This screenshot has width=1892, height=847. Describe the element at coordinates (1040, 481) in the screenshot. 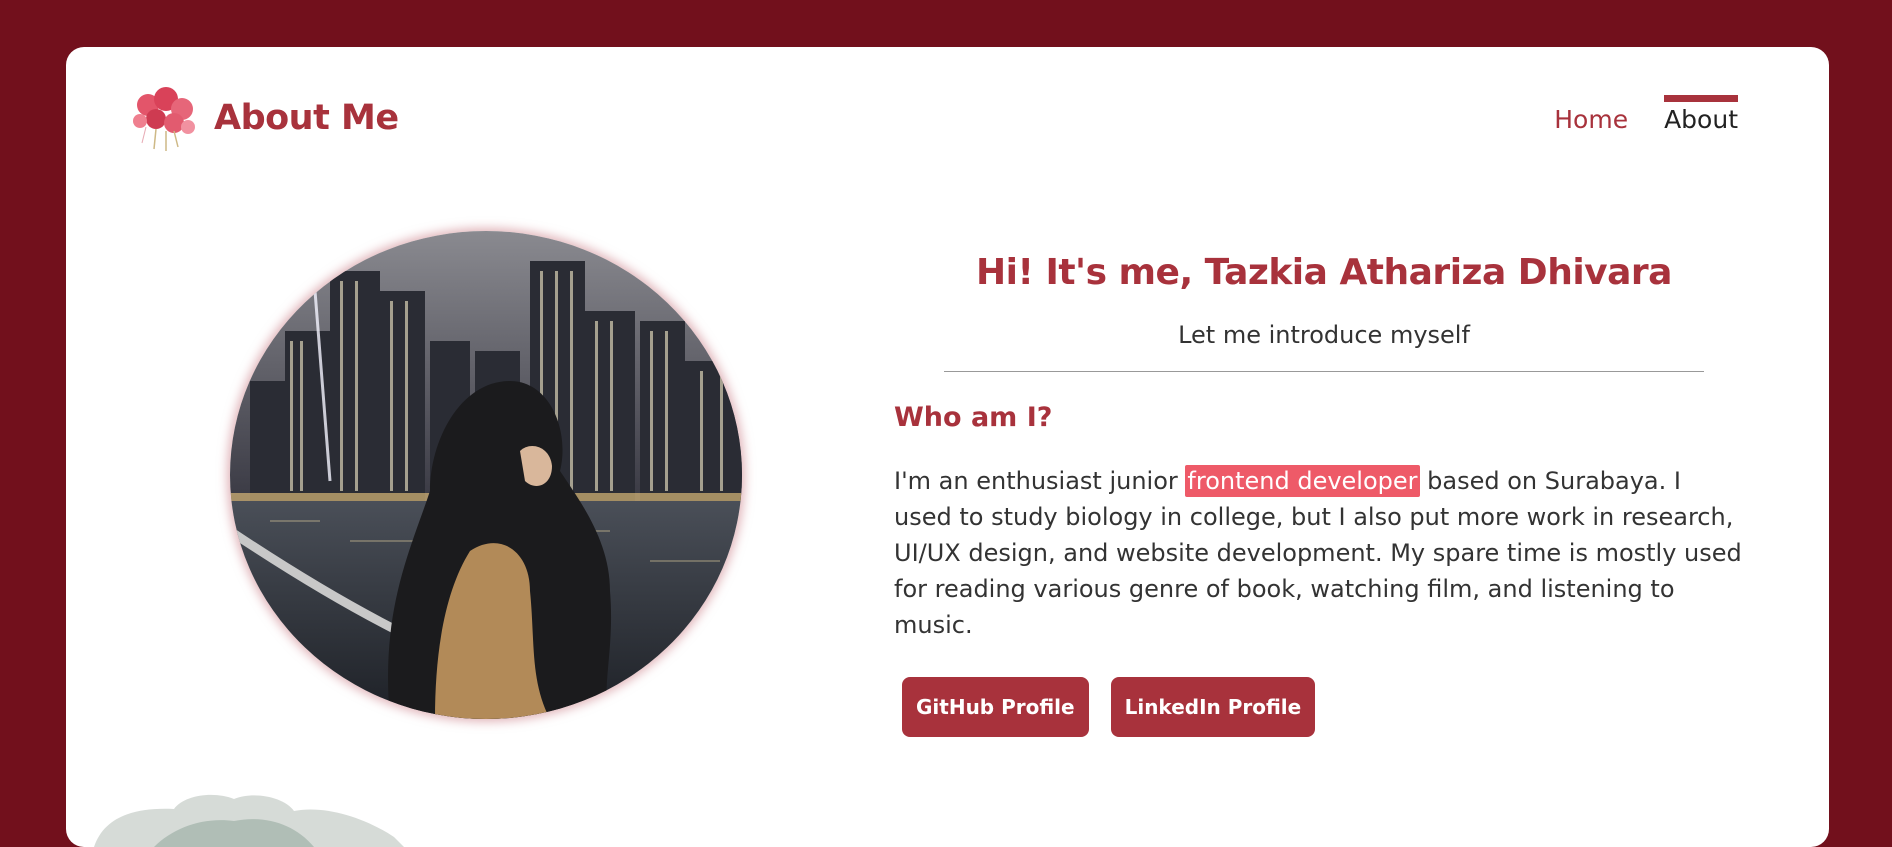

I see `bio-text-start: I'm an enthusiast junior` at that location.